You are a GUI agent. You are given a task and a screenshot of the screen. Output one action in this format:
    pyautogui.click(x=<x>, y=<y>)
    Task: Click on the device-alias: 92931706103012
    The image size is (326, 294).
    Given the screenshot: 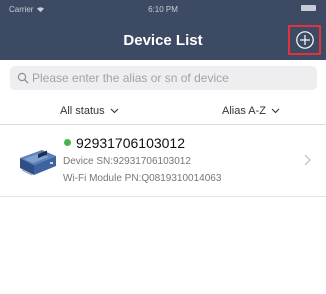 What is the action you would take?
    pyautogui.click(x=131, y=143)
    